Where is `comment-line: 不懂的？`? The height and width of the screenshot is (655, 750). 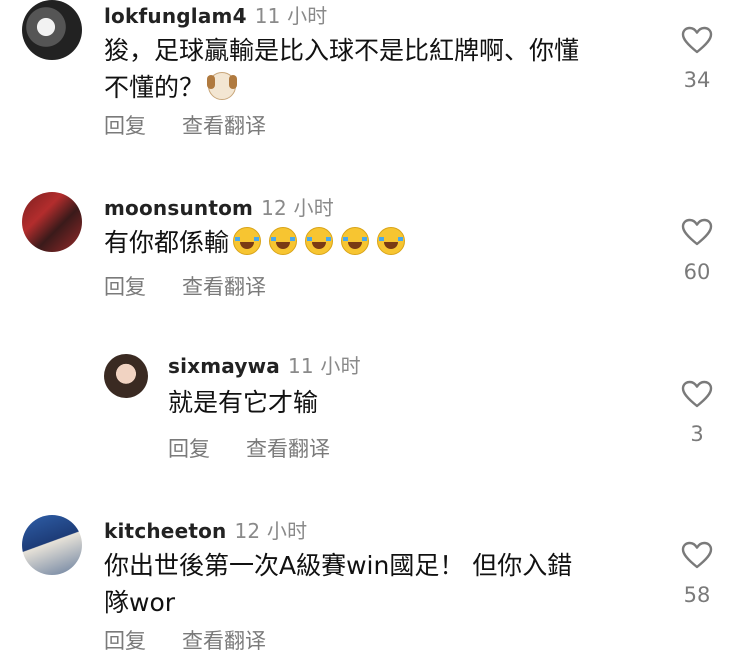
comment-line: 不懂的？ is located at coordinates (154, 87).